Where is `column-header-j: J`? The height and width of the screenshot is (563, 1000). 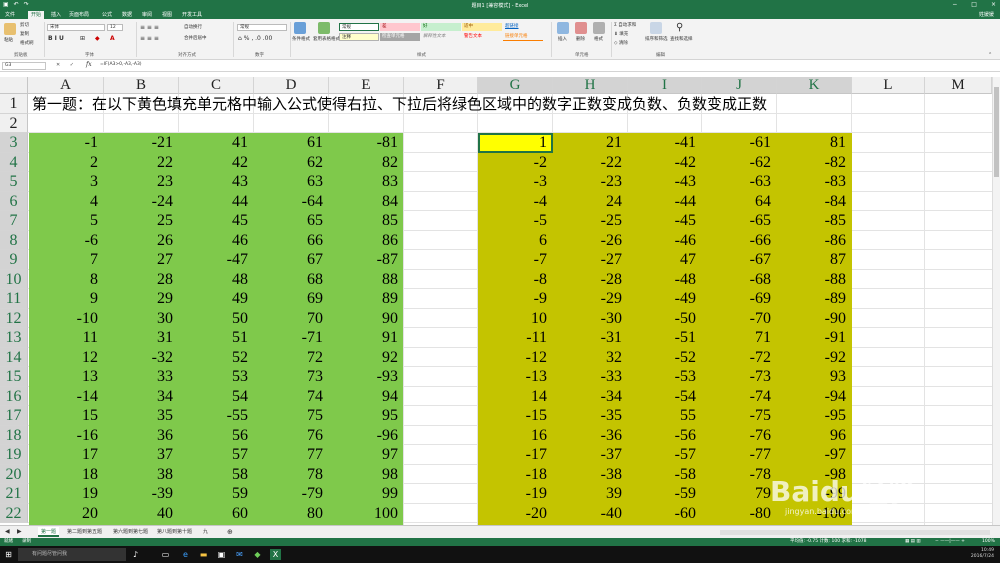 column-header-j: J is located at coordinates (739, 85).